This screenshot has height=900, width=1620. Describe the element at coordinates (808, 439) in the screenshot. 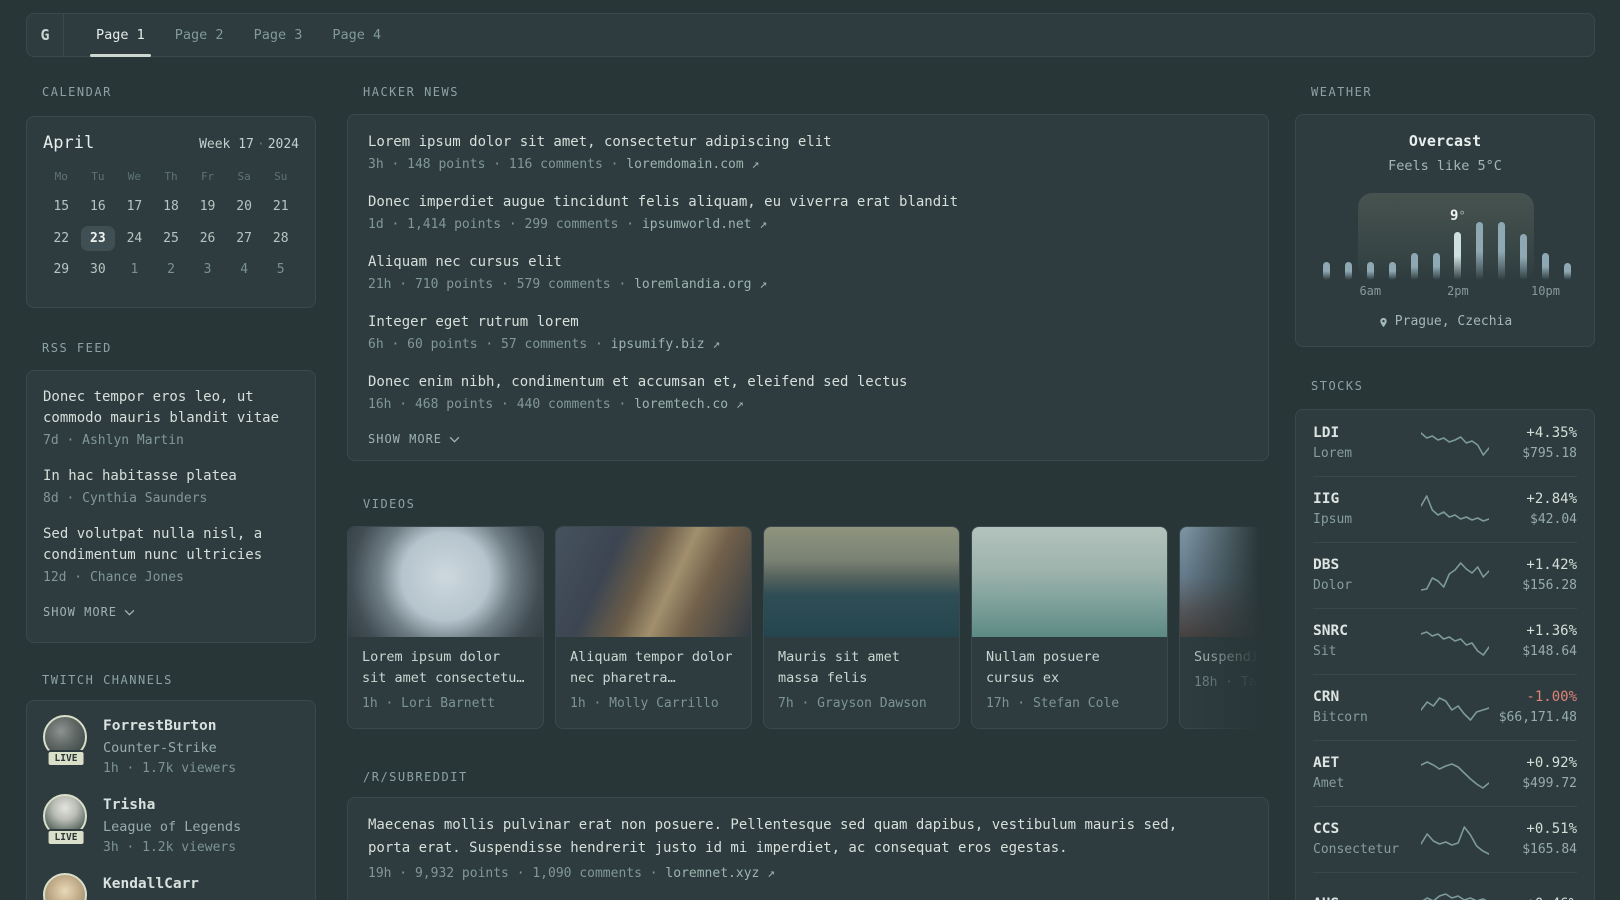

I see `hn-show-more-button: SHOW MORE` at that location.